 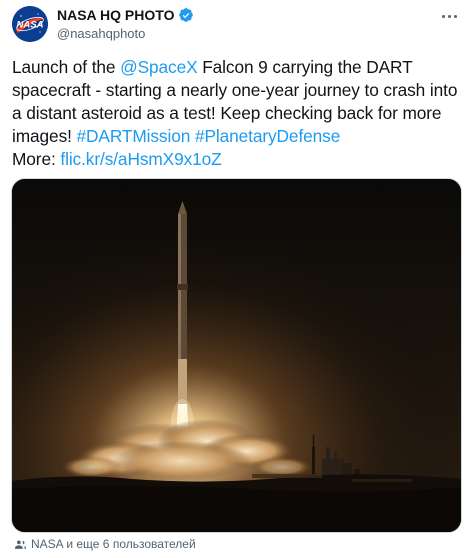 I want to click on hashtag-link: #PlanetaryDefense, so click(x=267, y=136).